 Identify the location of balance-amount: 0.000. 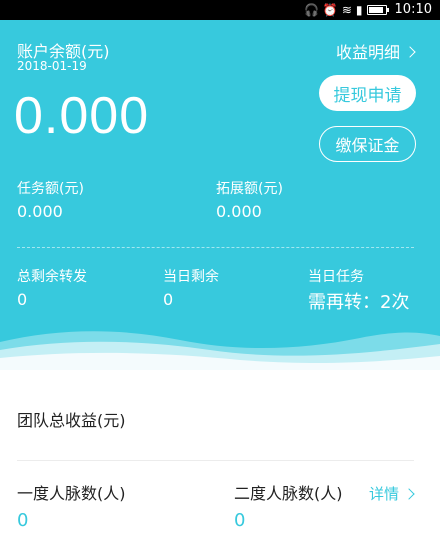
(82, 116).